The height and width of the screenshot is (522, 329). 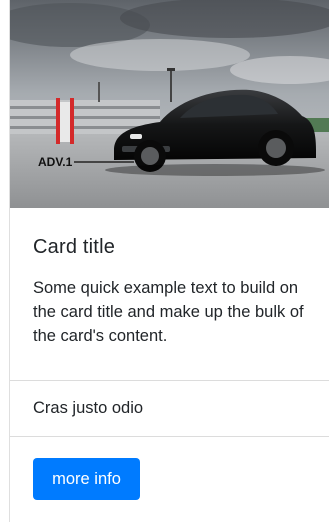 What do you see at coordinates (169, 436) in the screenshot?
I see `list-divider-bottom` at bounding box center [169, 436].